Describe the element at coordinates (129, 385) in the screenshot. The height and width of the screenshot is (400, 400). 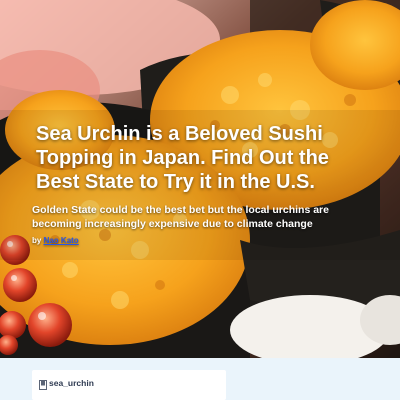
I see `social-embed-card: sea_urchin` at that location.